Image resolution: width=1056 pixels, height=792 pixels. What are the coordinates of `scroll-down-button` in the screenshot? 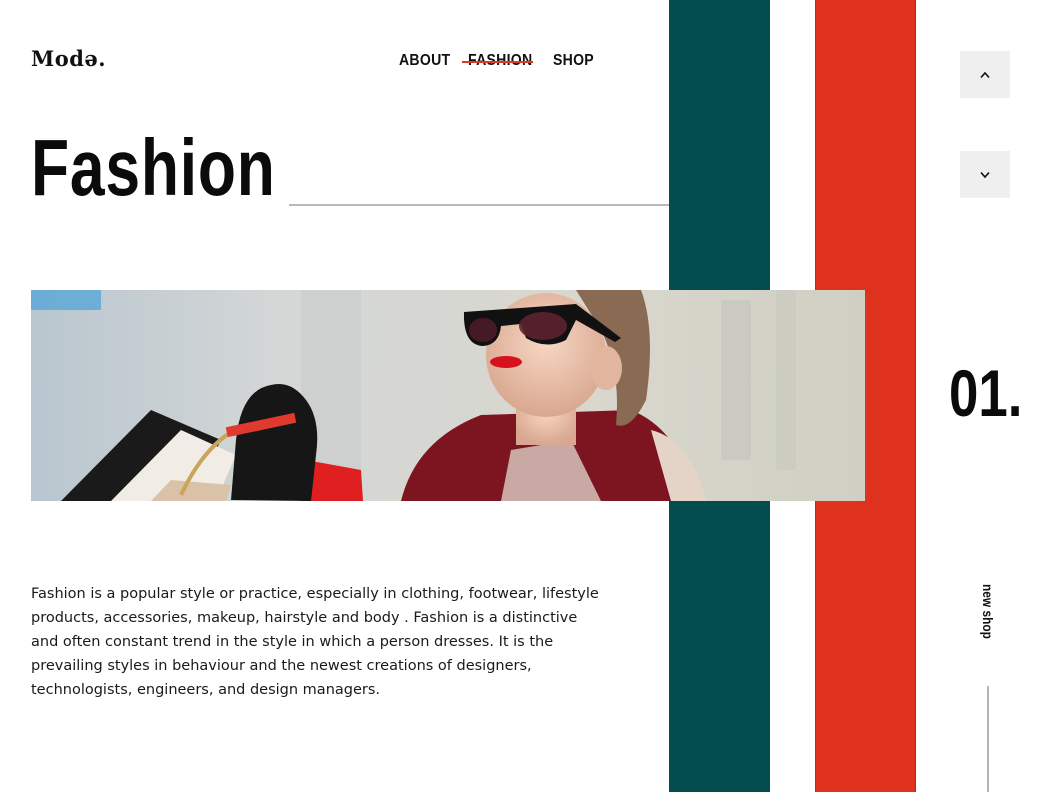 It's located at (985, 174).